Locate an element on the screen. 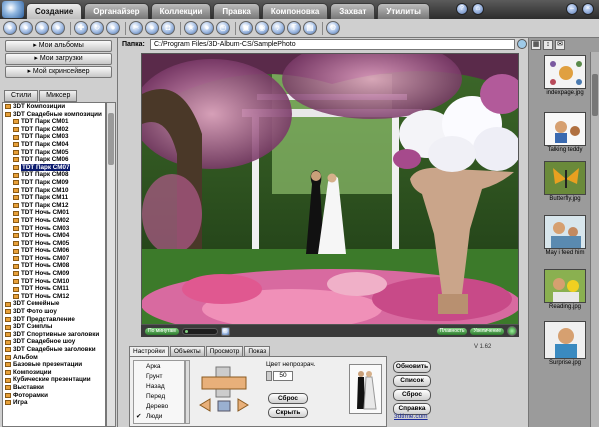  tree-item: TDT Парк СМ06 is located at coordinates (54, 160).